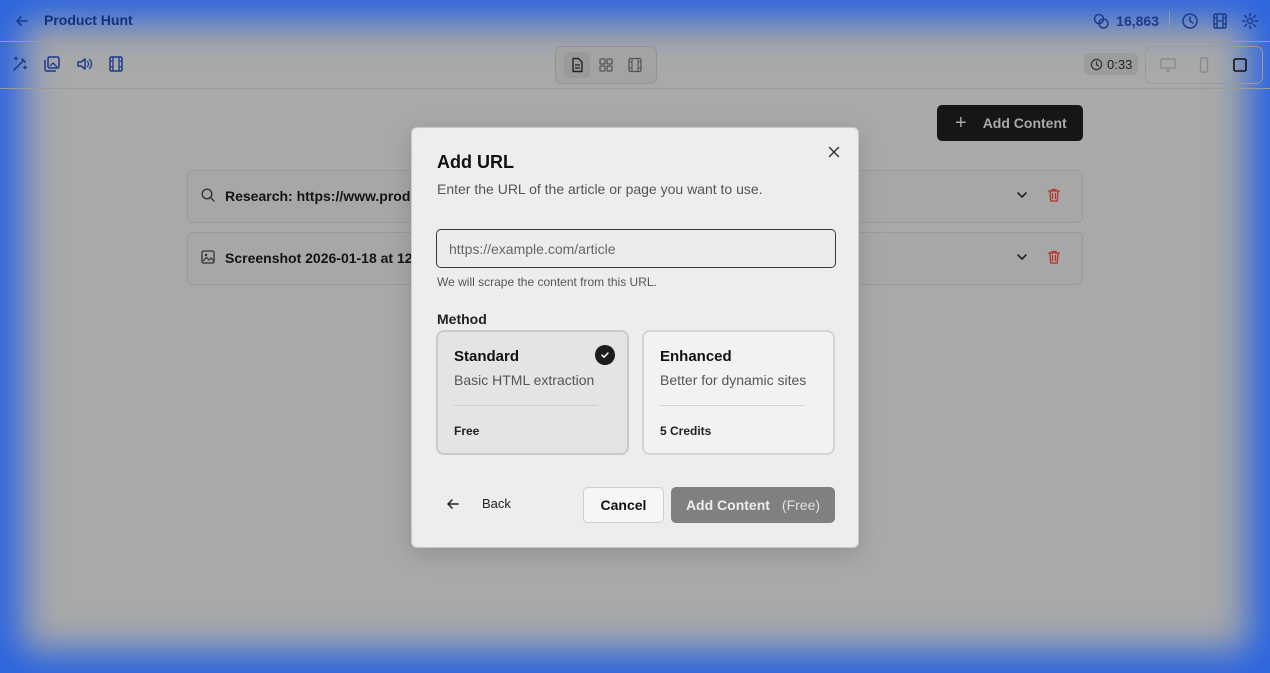 The width and height of the screenshot is (1270, 673). What do you see at coordinates (20, 64) in the screenshot?
I see `magic-wand-icon` at bounding box center [20, 64].